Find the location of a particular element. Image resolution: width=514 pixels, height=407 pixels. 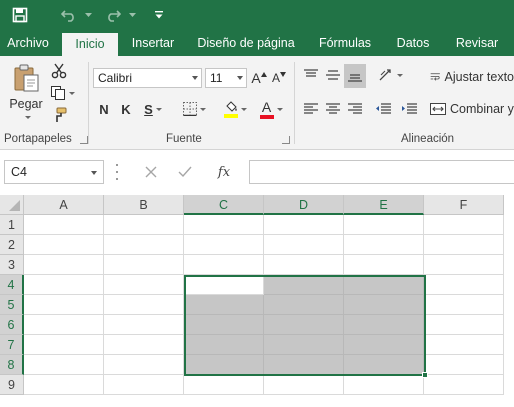

cell-a6 is located at coordinates (64, 325).